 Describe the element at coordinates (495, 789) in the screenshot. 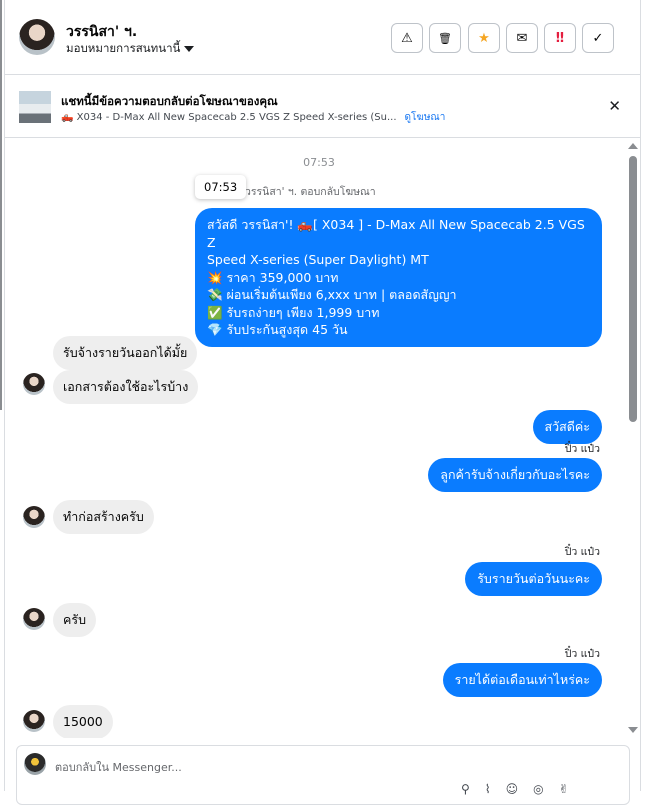

I see `paperclip-icon: ⌇` at that location.